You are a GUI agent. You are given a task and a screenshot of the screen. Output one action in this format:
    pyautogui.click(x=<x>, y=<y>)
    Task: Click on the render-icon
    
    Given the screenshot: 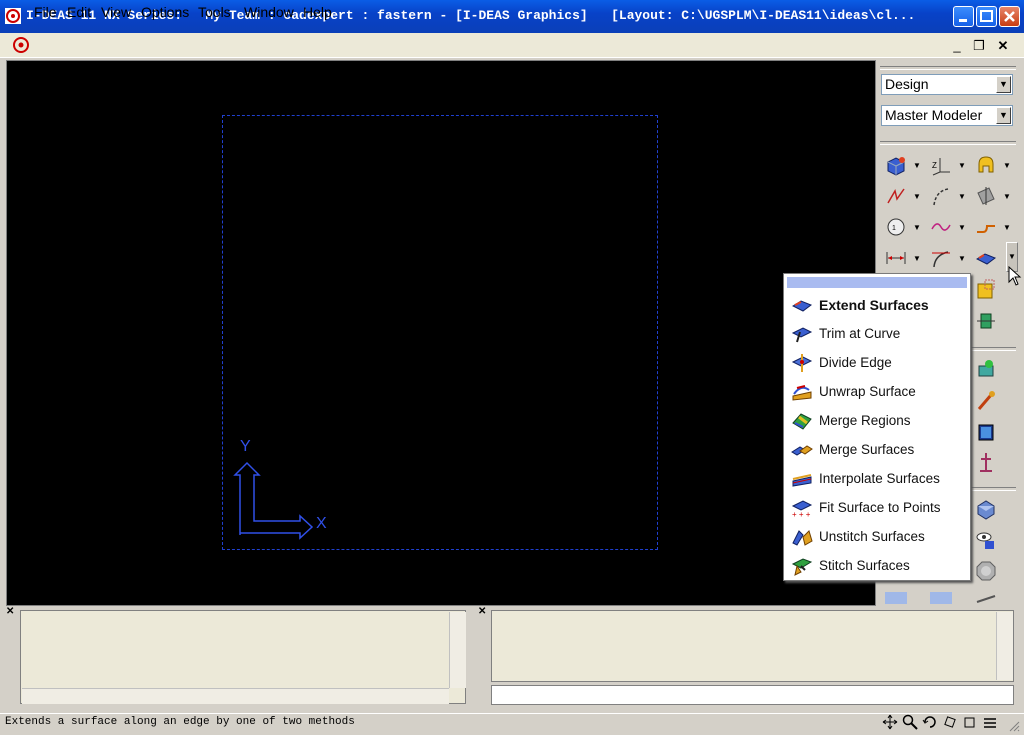 What is the action you would take?
    pyautogui.click(x=986, y=509)
    